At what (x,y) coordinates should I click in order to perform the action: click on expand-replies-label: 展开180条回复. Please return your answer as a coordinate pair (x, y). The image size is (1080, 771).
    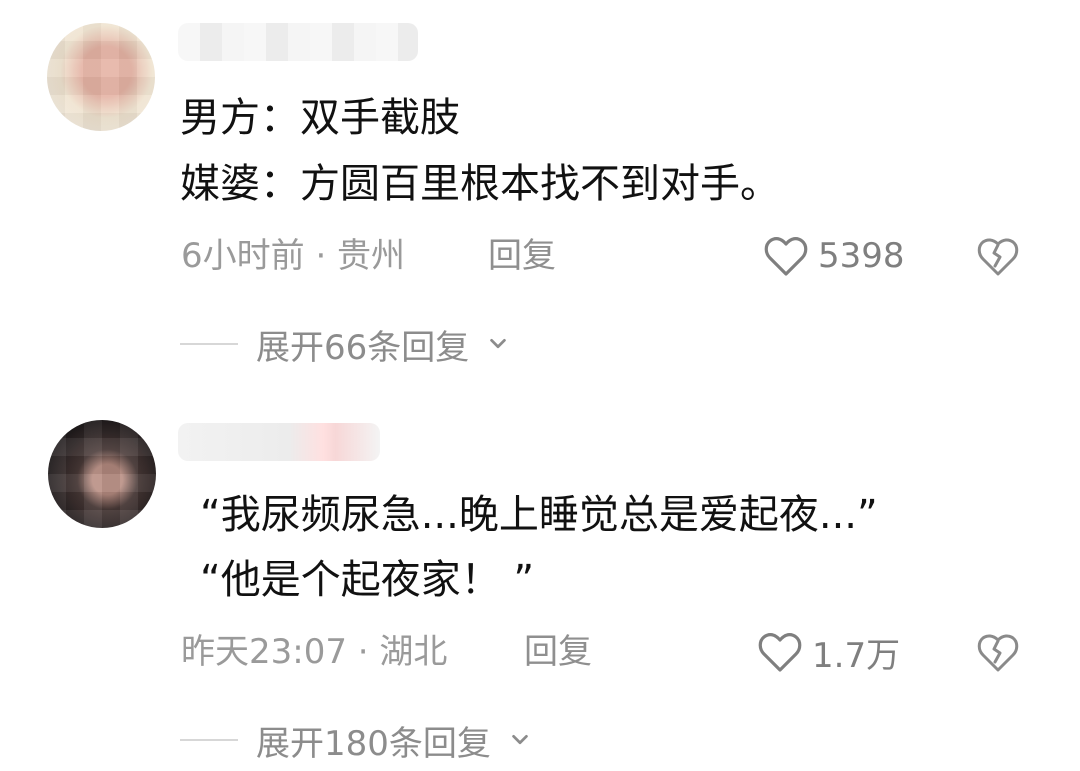
    Looking at the image, I should click on (373, 743).